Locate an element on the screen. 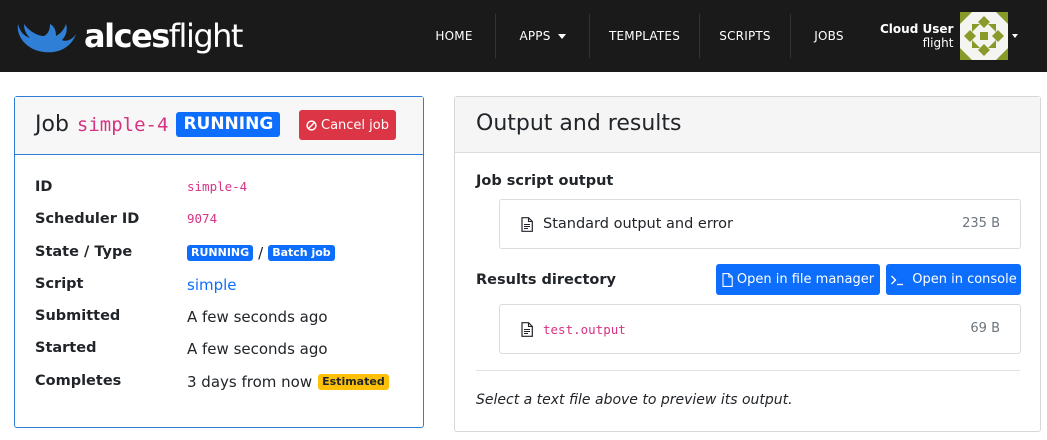 The image size is (1047, 440). prop-value: simple is located at coordinates (212, 285).